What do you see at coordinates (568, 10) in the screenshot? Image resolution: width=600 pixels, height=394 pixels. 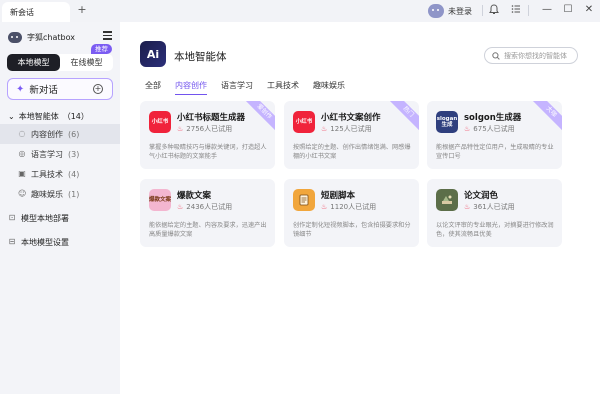 I see `maximize-button: ☐` at bounding box center [568, 10].